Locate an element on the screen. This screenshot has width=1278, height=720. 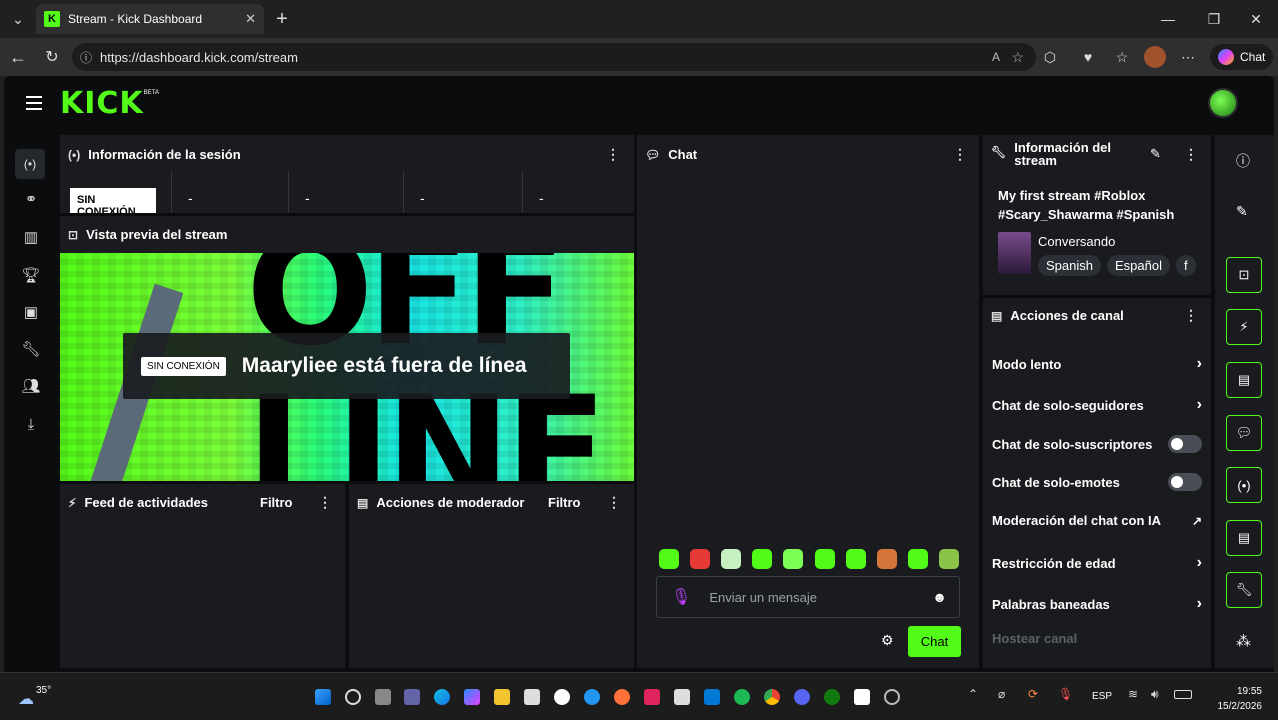
store-icon is located at coordinates (532, 697).